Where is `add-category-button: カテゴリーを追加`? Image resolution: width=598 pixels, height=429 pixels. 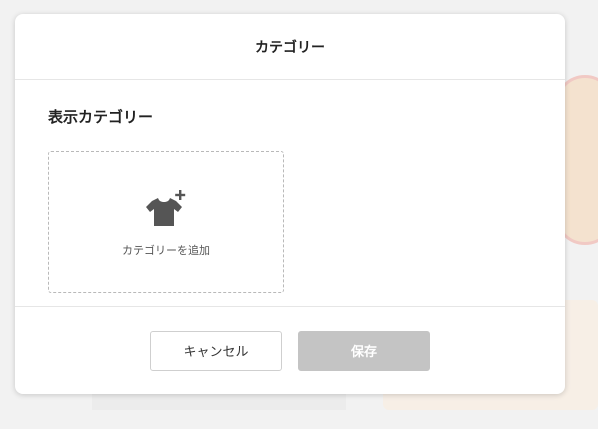 add-category-button: カテゴリーを追加 is located at coordinates (166, 222).